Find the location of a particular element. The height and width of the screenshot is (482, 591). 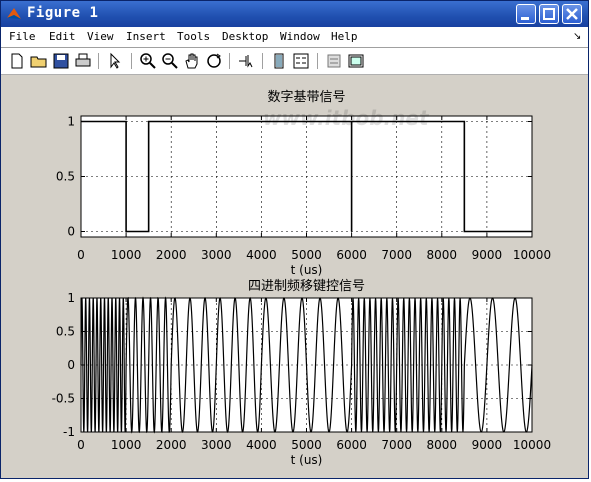

zoom-in-icon is located at coordinates (148, 61).